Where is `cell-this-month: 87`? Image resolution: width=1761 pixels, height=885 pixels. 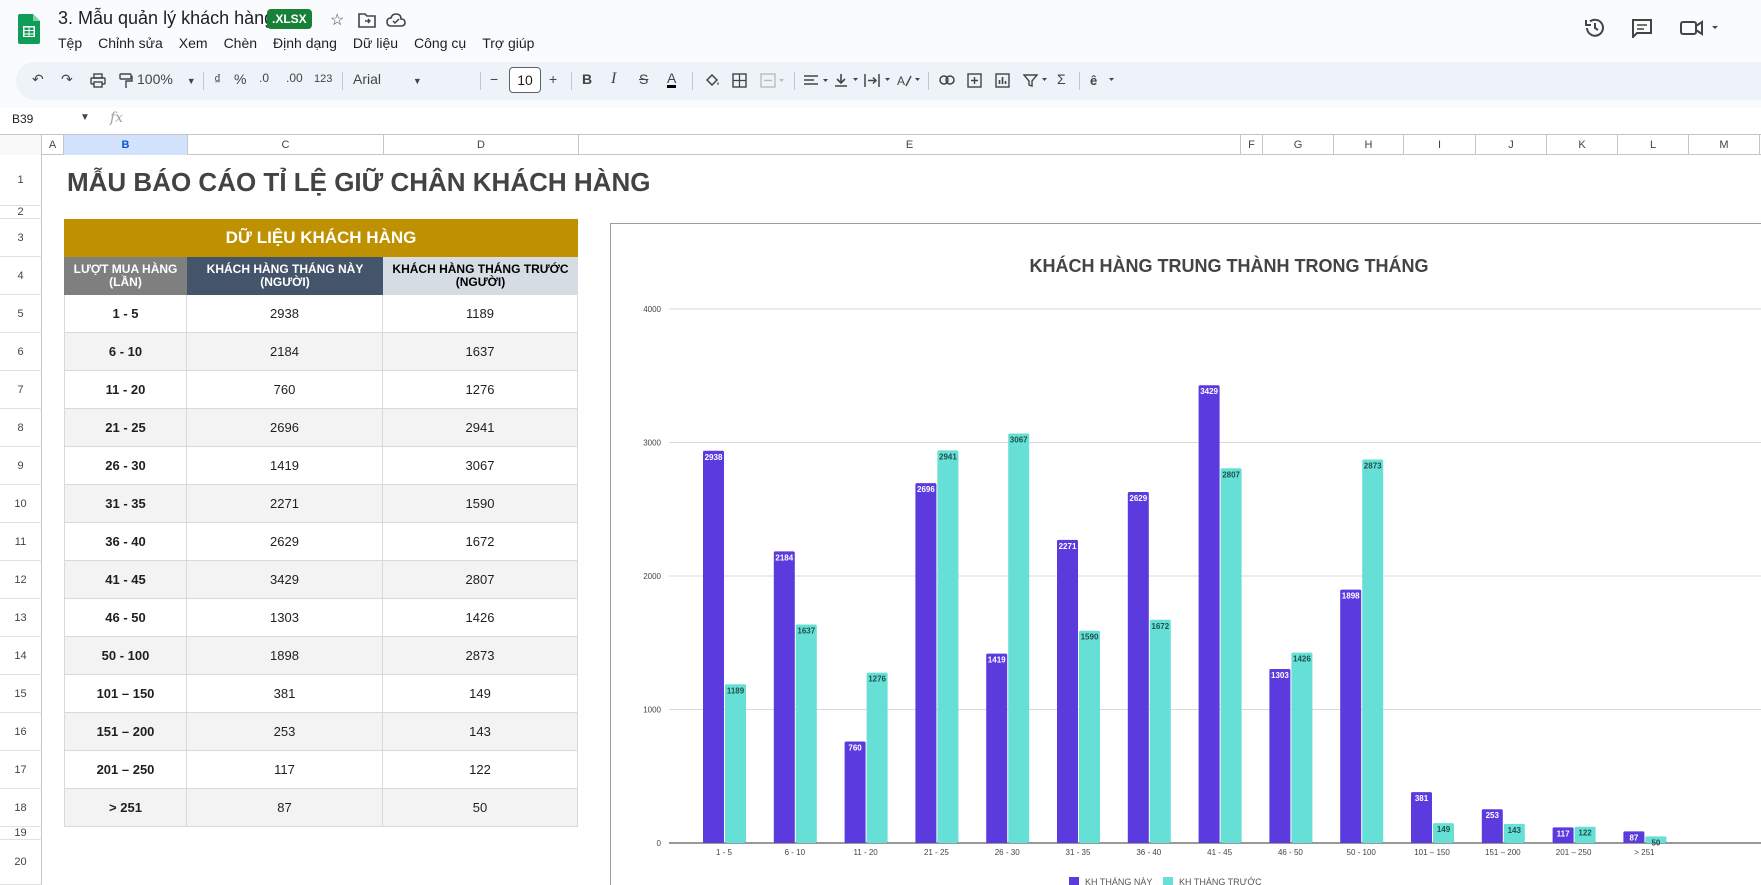 cell-this-month: 87 is located at coordinates (285, 807).